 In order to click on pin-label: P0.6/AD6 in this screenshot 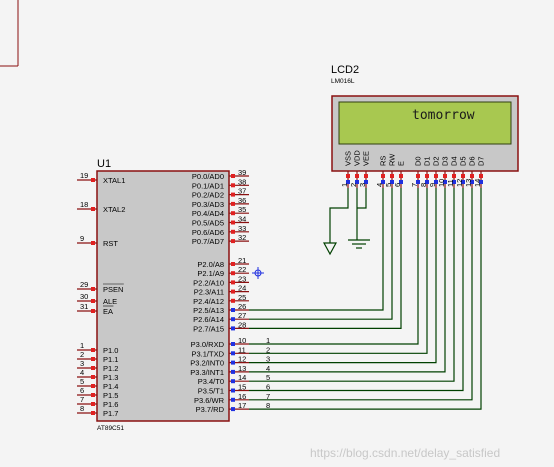, I will do `click(208, 232)`.